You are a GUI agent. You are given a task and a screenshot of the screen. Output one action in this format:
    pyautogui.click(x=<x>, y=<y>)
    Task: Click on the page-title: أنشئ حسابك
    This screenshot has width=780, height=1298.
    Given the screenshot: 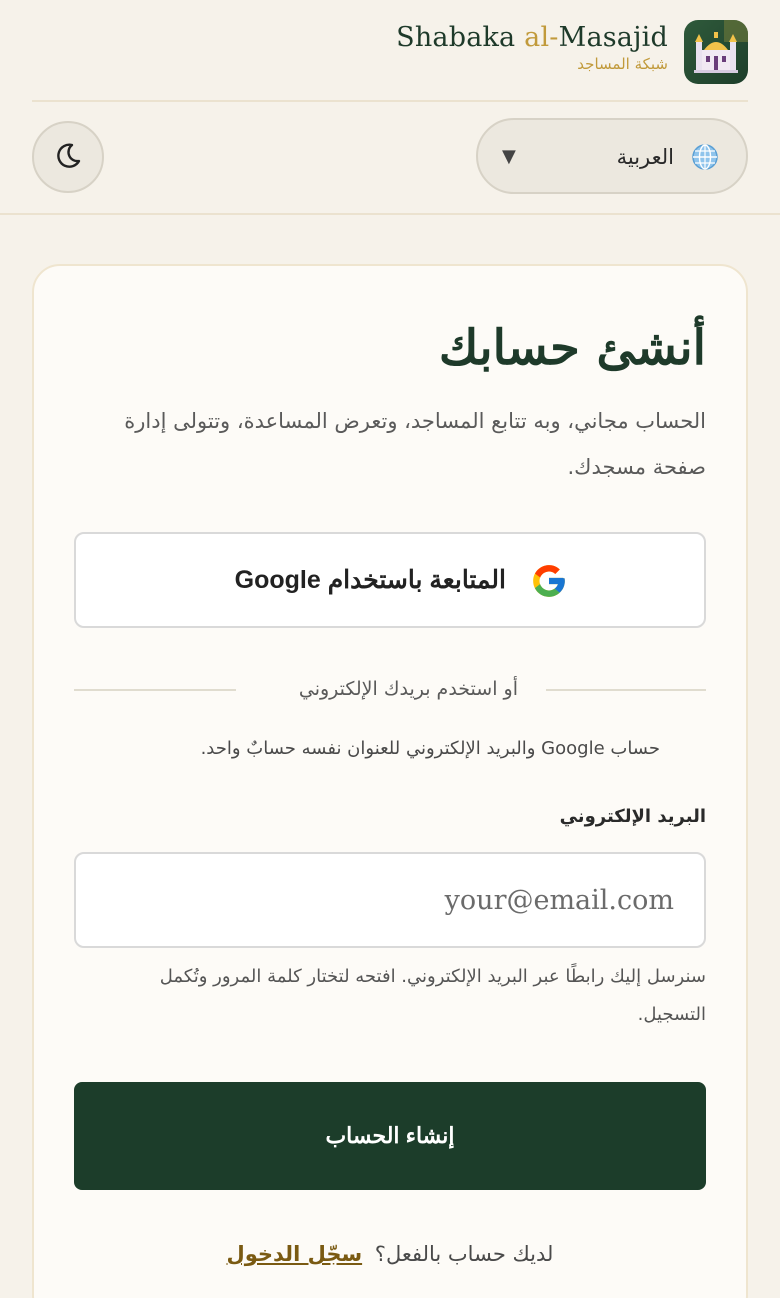 What is the action you would take?
    pyautogui.click(x=572, y=348)
    